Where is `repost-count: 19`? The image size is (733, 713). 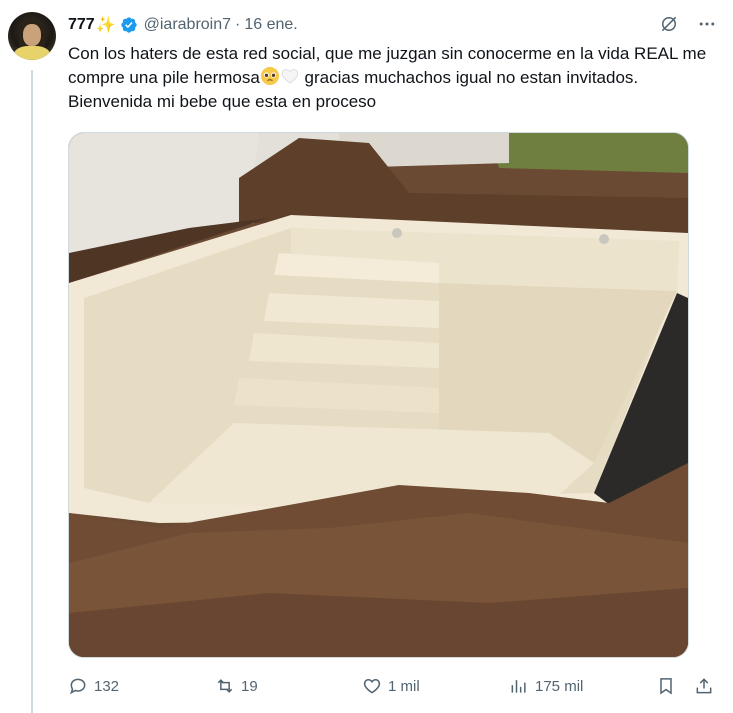
repost-count: 19 is located at coordinates (249, 686).